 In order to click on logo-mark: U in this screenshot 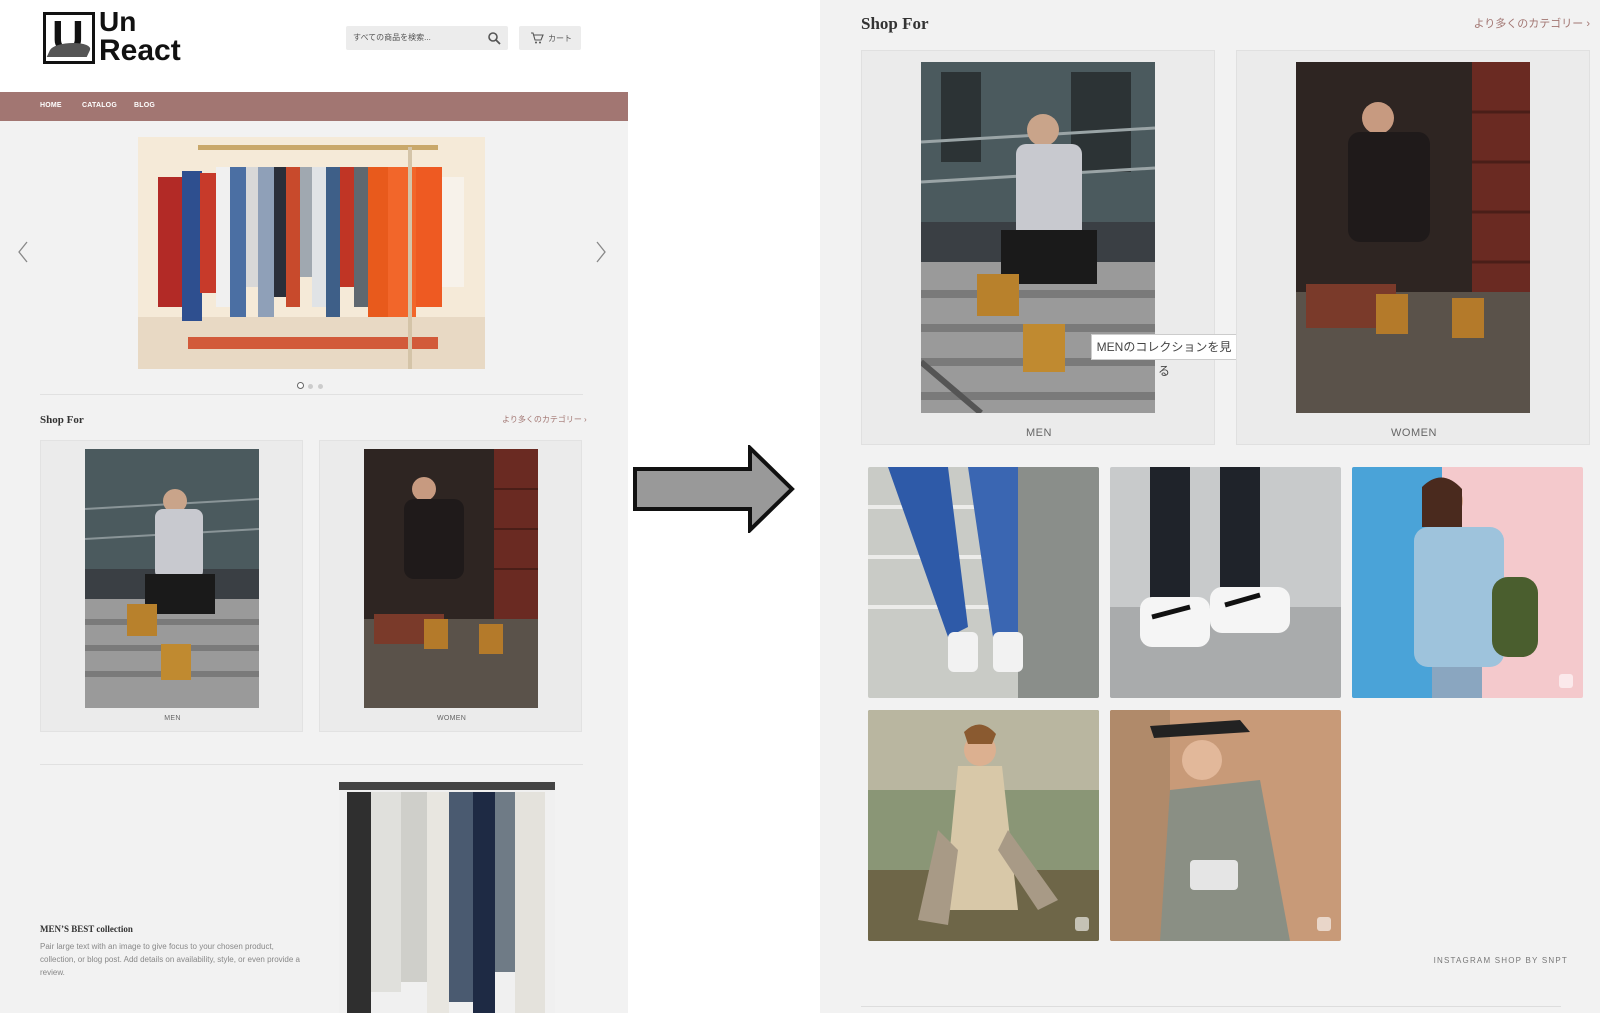, I will do `click(69, 38)`.